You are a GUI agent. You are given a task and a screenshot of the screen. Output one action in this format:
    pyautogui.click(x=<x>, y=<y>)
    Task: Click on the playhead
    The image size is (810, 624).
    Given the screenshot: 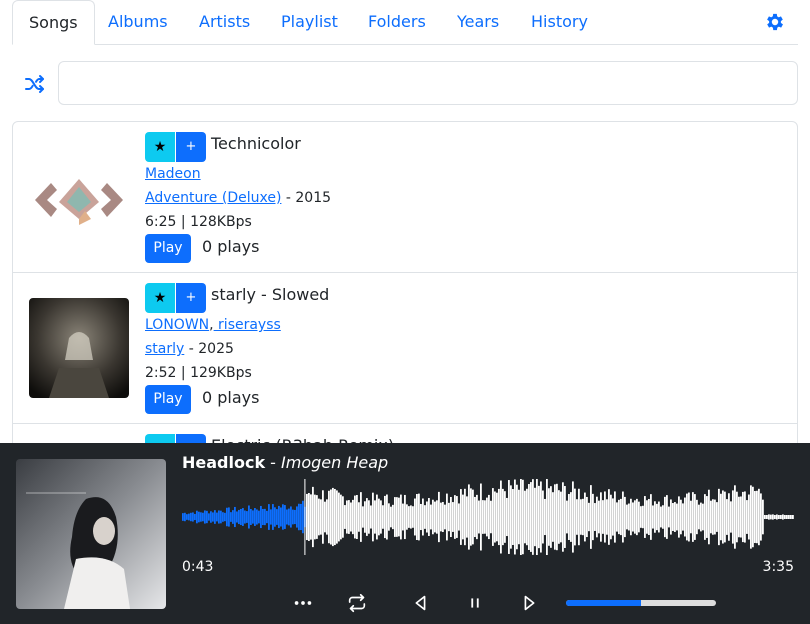 What is the action you would take?
    pyautogui.click(x=305, y=517)
    